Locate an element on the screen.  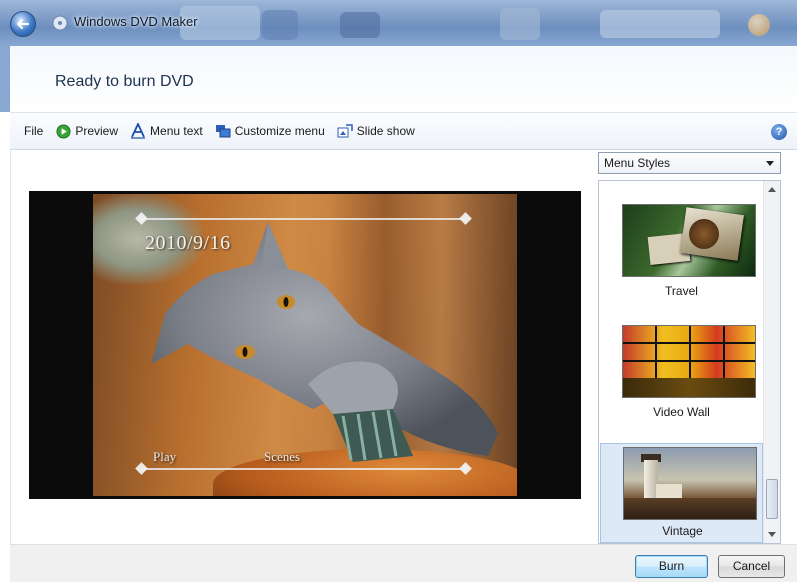
slide-show-label: Slide show is located at coordinates (385, 131).